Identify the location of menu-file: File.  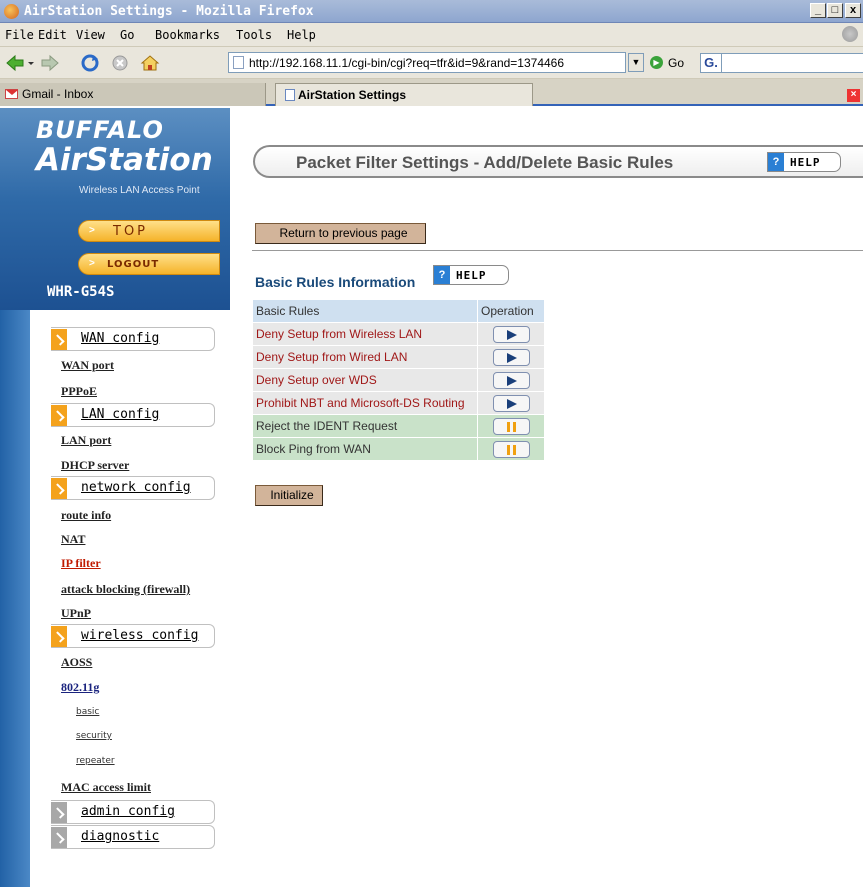
(19, 35).